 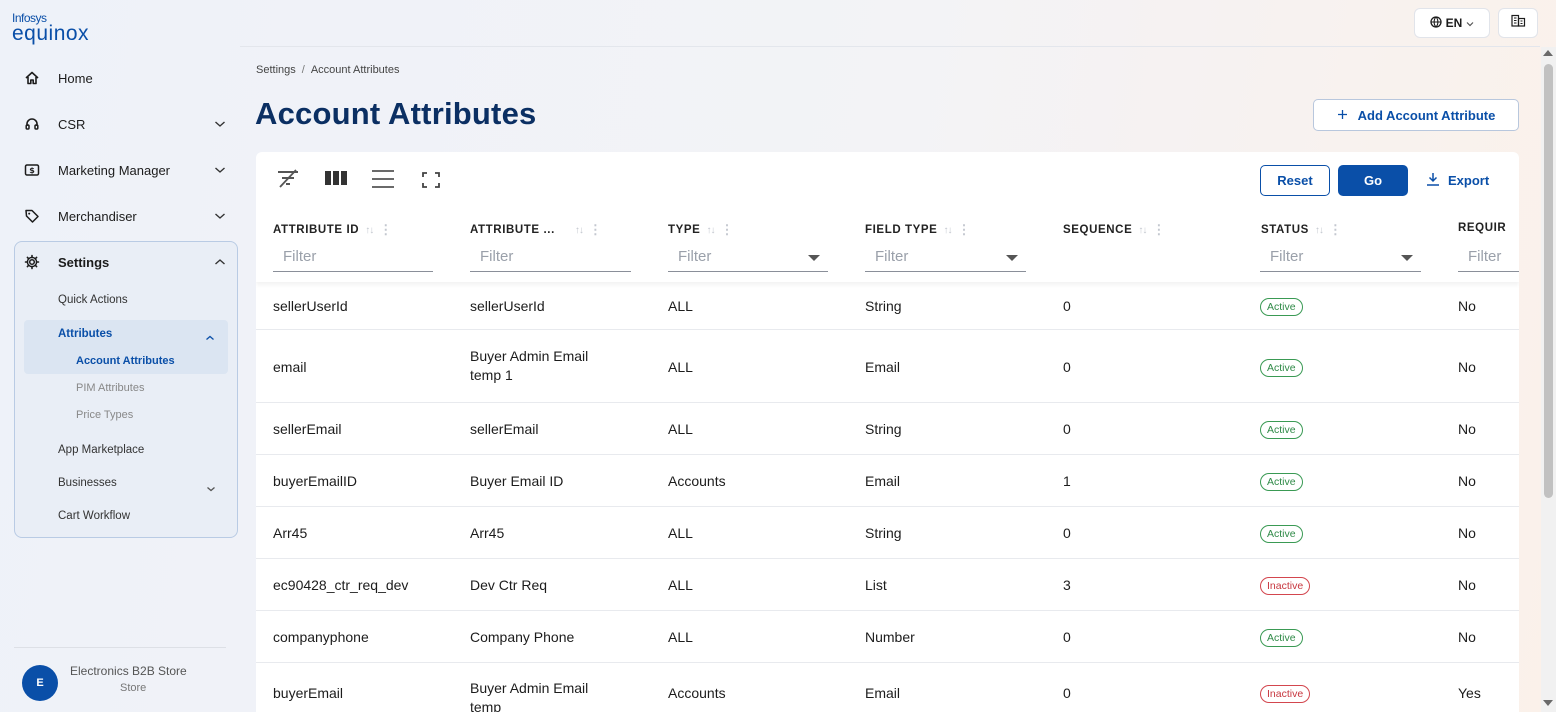 I want to click on cell-attribute-name: Company Phone, so click(x=522, y=637).